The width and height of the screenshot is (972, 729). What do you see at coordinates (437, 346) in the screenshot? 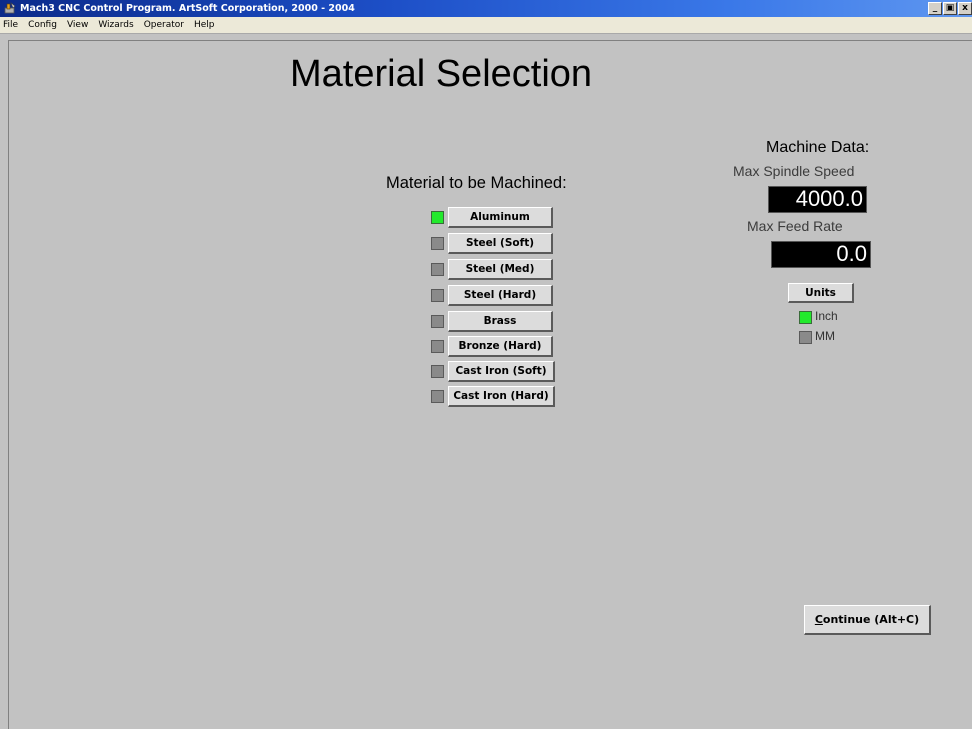
I see `bronze-hard-led` at bounding box center [437, 346].